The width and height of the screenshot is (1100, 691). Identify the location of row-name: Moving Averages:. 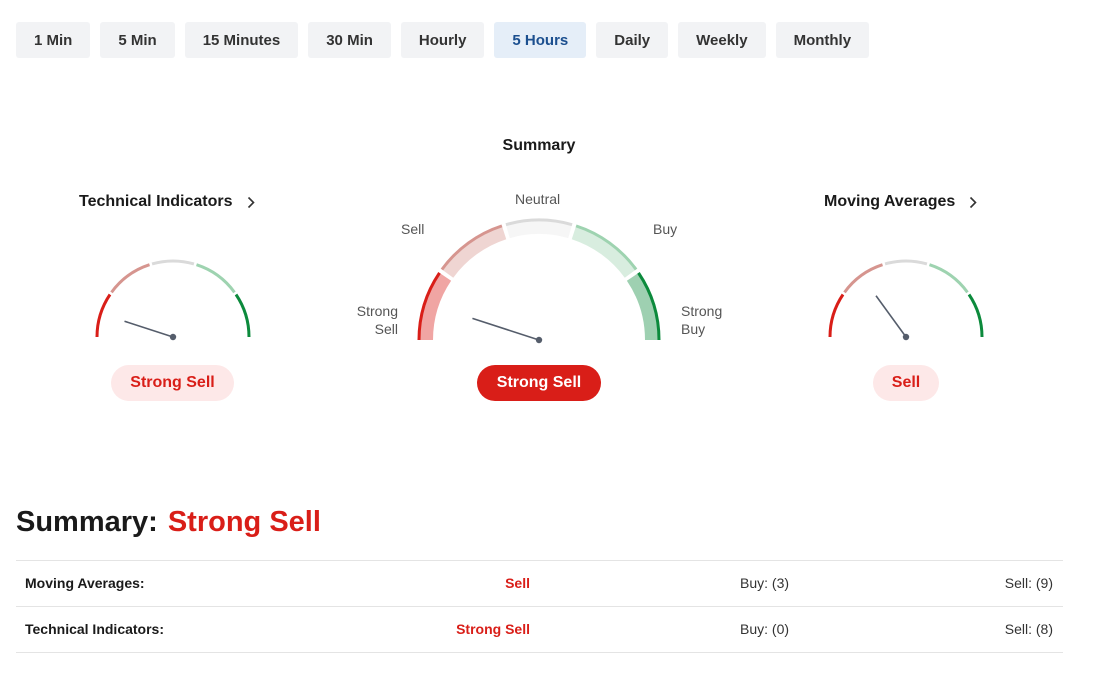
(85, 583).